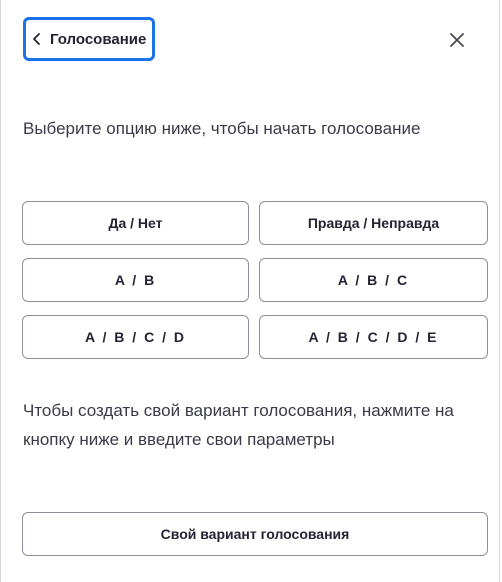 The width and height of the screenshot is (502, 582). What do you see at coordinates (135, 280) in the screenshot?
I see `option-a-b-button: A / B` at bounding box center [135, 280].